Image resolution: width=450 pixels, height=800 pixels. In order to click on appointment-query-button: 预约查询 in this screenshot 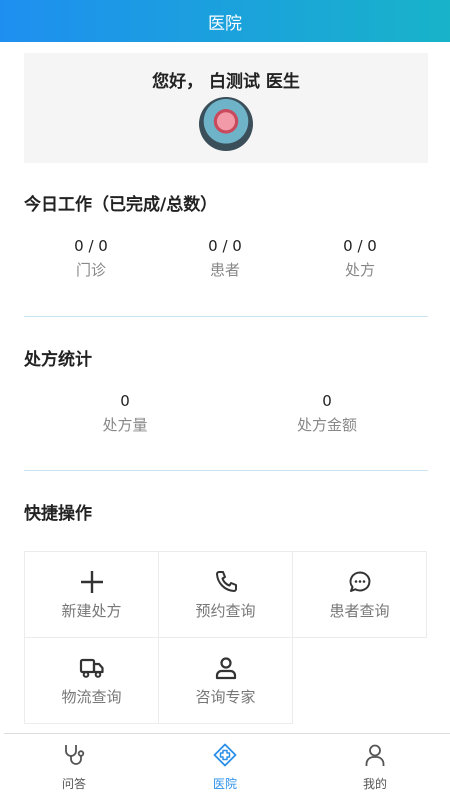, I will do `click(225, 594)`.